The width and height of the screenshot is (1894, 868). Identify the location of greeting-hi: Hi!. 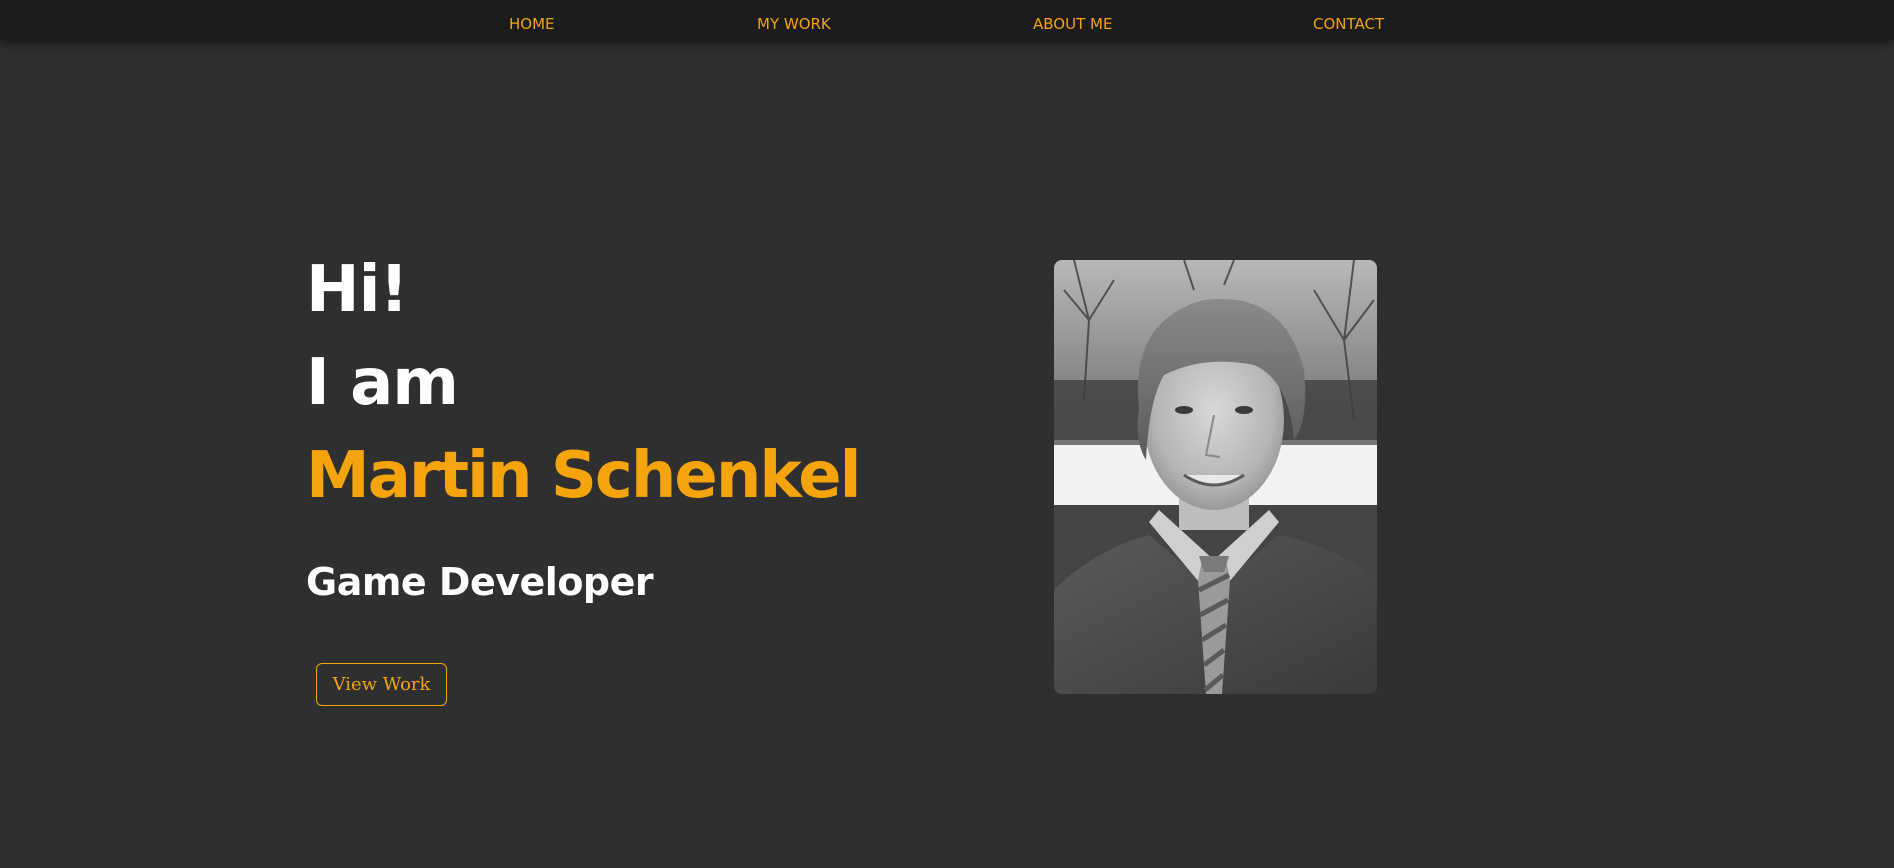
(357, 290).